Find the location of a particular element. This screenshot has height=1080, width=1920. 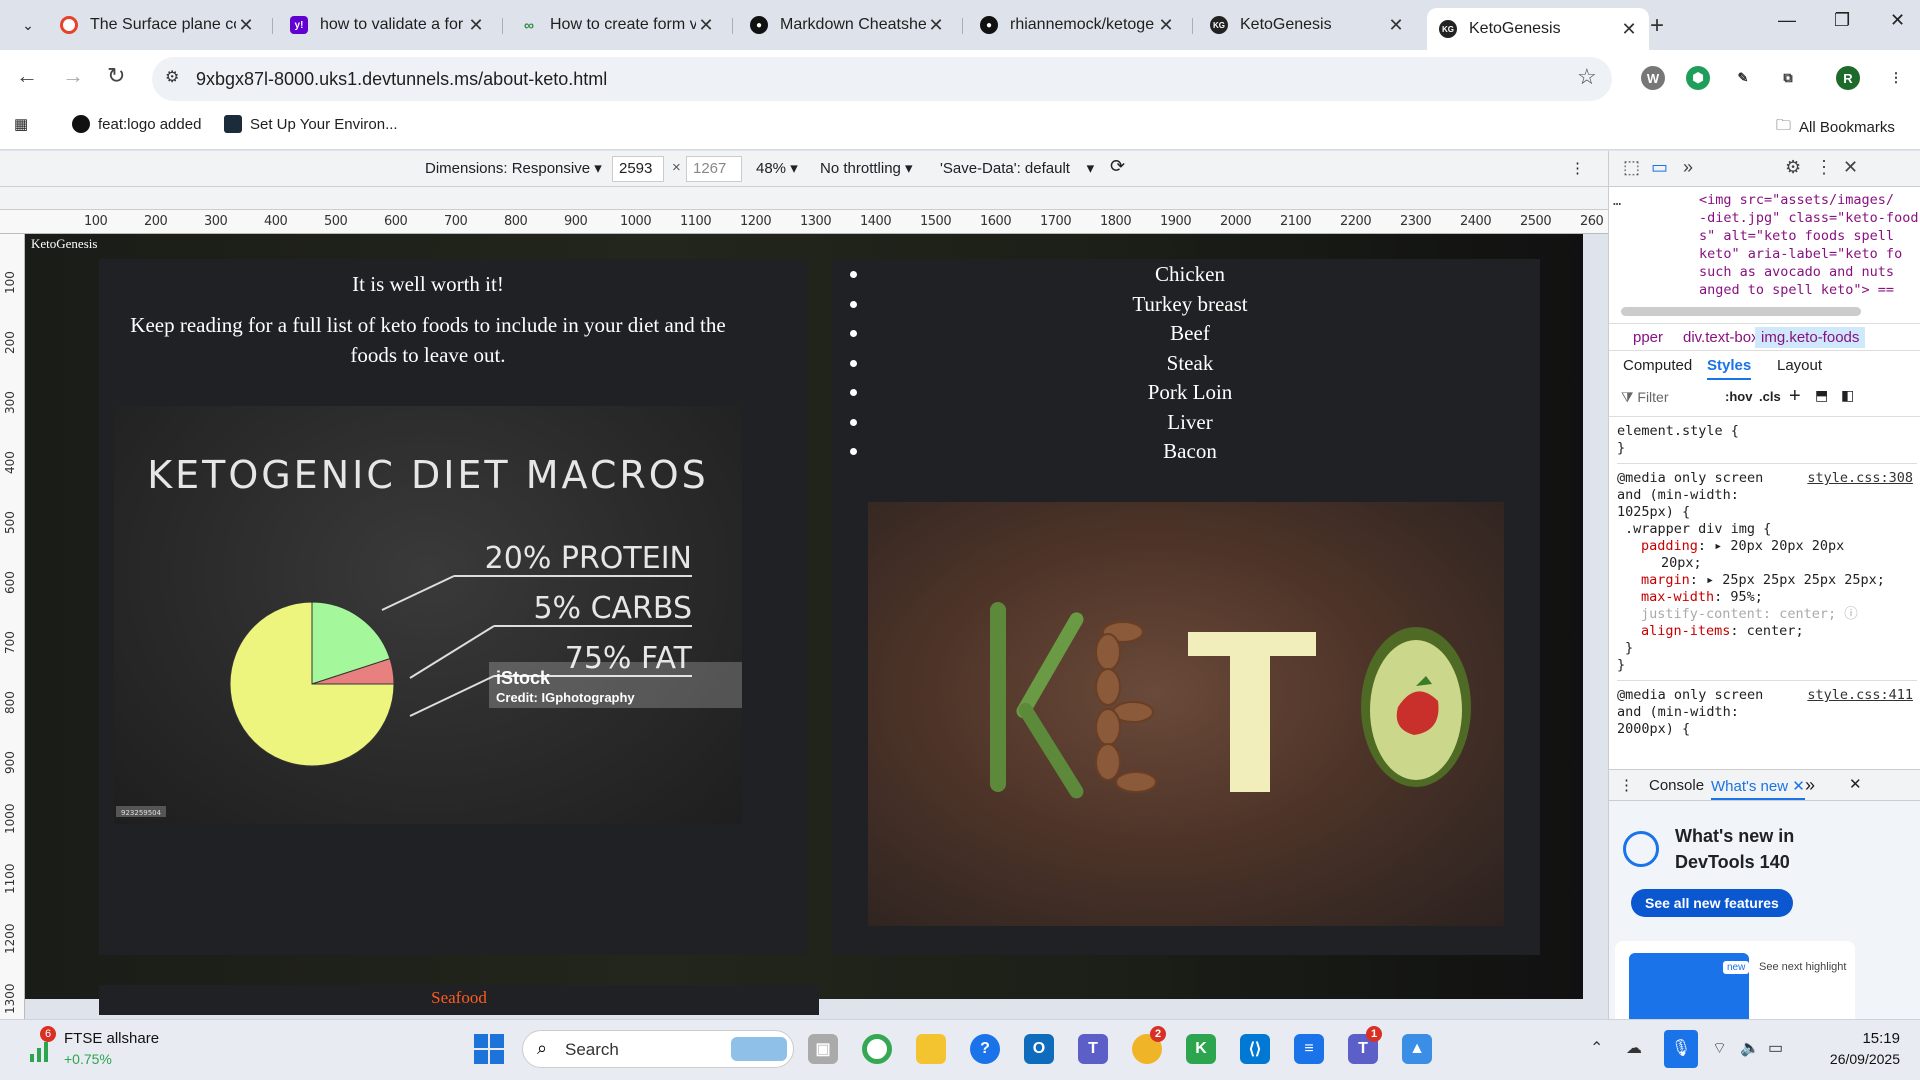

css-selector: .wrapper div img { is located at coordinates (1767, 529).